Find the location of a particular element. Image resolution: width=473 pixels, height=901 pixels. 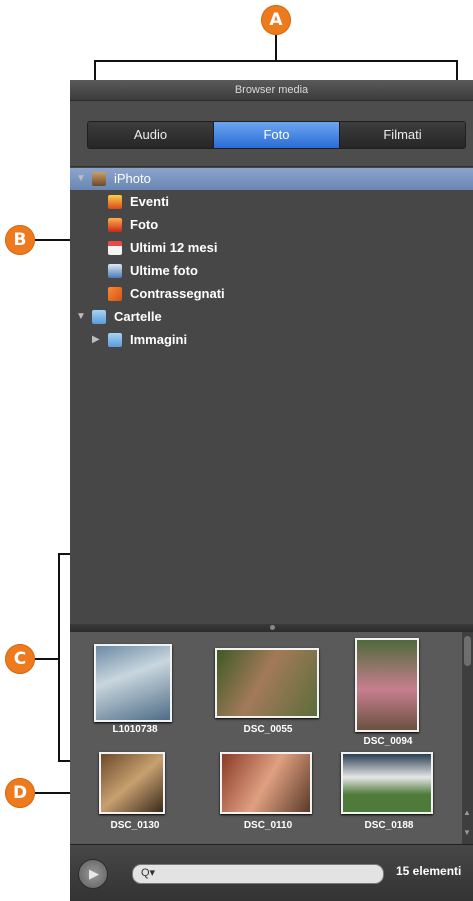

bottom-toolbar: ▶ Q▾ 15 elementi is located at coordinates (271, 872).